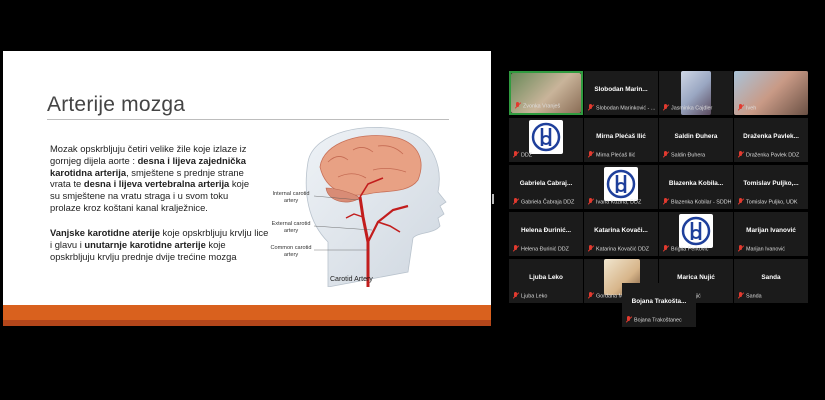 The image size is (825, 400). I want to click on participant-tile: Bojana Trakošta... Bojana Trakoštanec, so click(659, 305).